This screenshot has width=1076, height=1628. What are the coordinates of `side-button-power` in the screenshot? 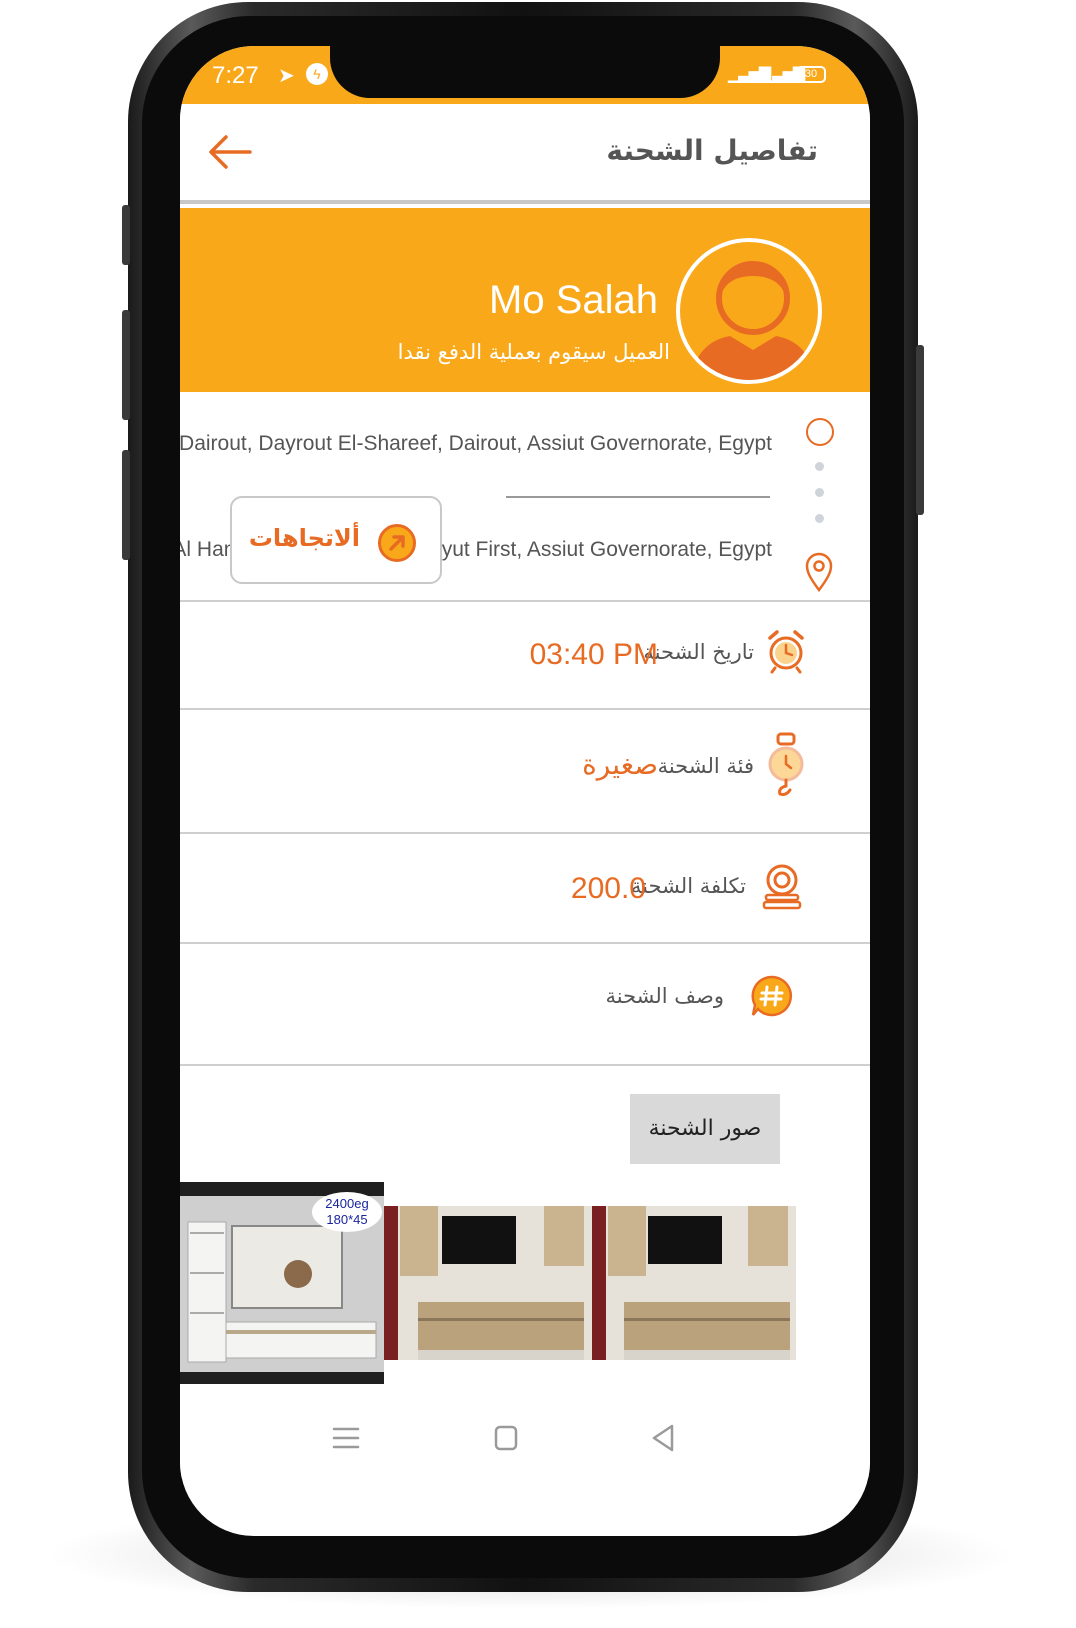 It's located at (920, 430).